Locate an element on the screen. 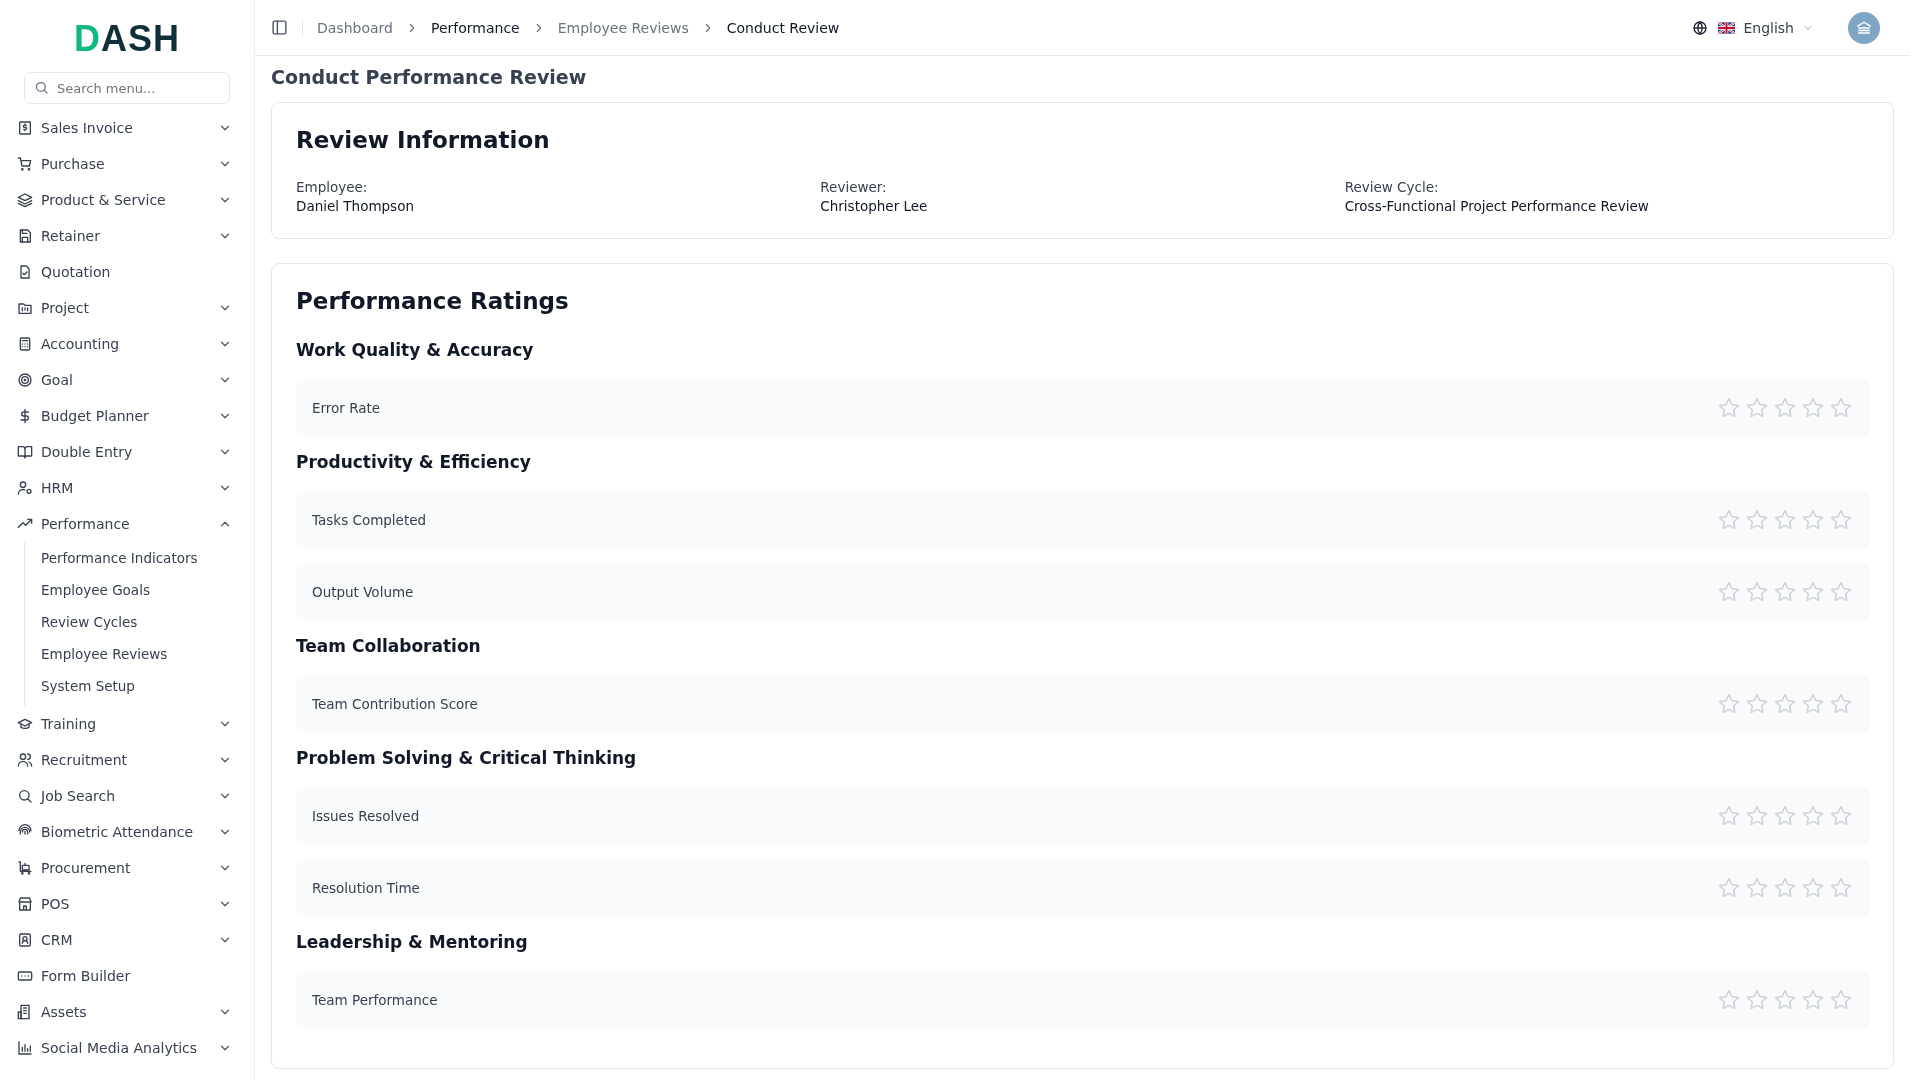 The height and width of the screenshot is (1080, 1920). building-icon is located at coordinates (25, 1012).